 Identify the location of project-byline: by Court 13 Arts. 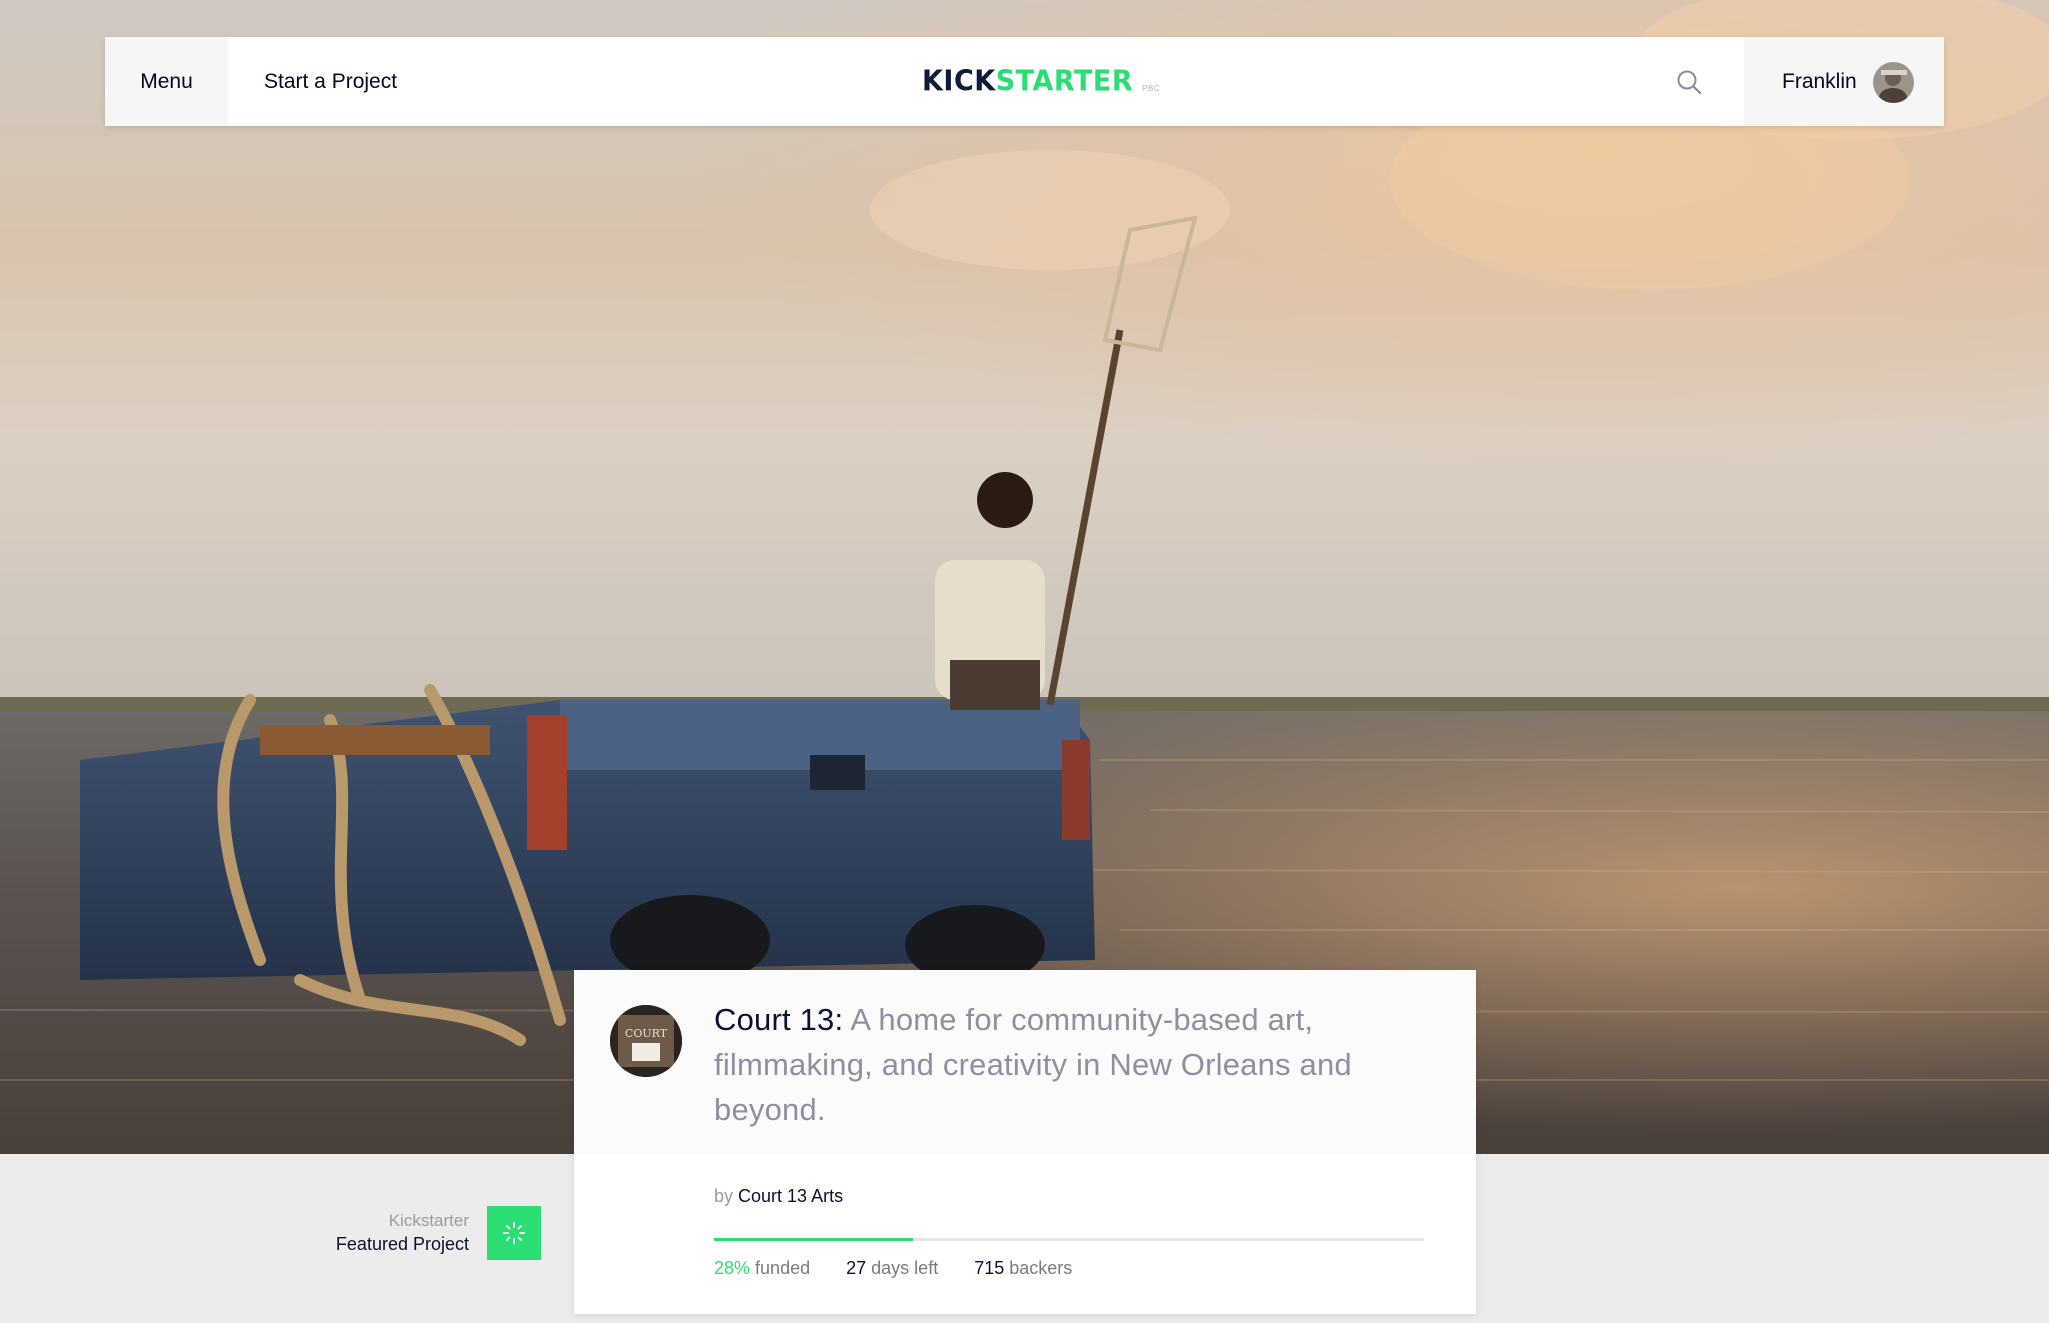
(778, 1196).